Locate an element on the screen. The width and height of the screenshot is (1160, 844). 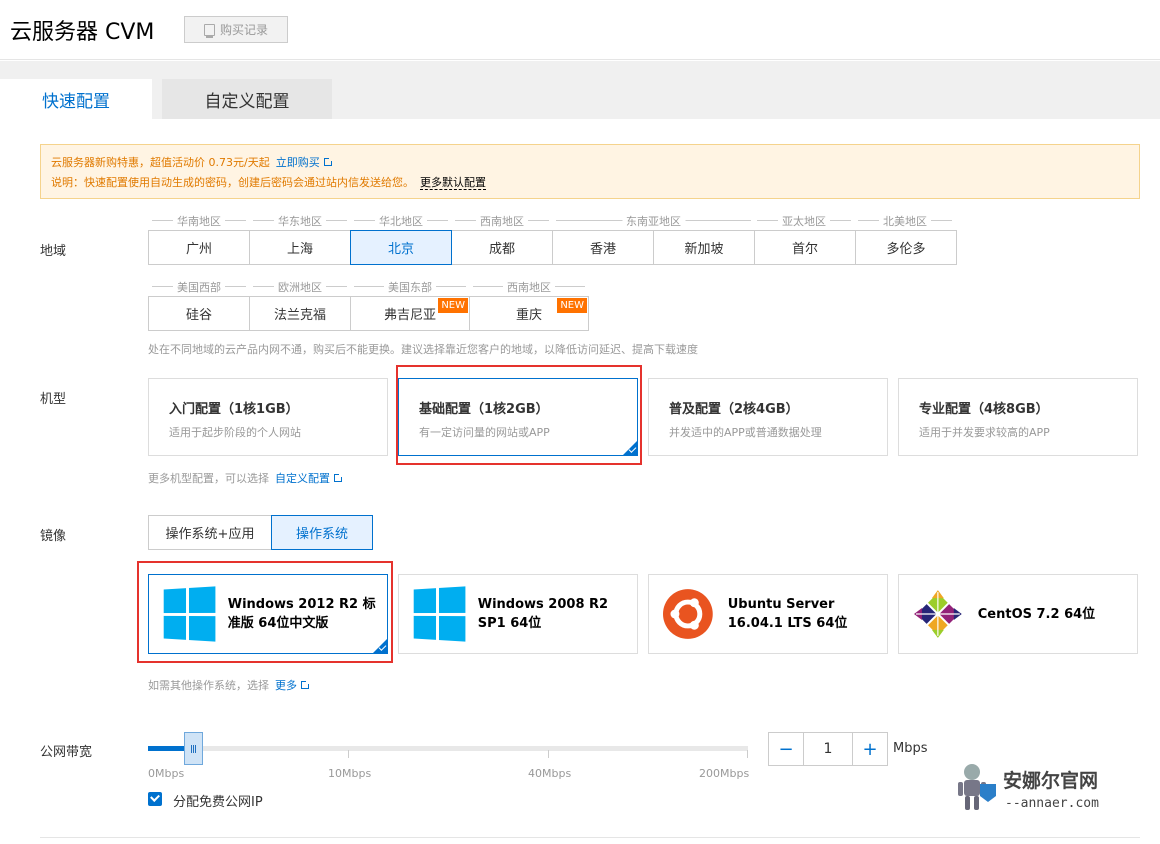
ubuntu-icon is located at coordinates (687, 614).